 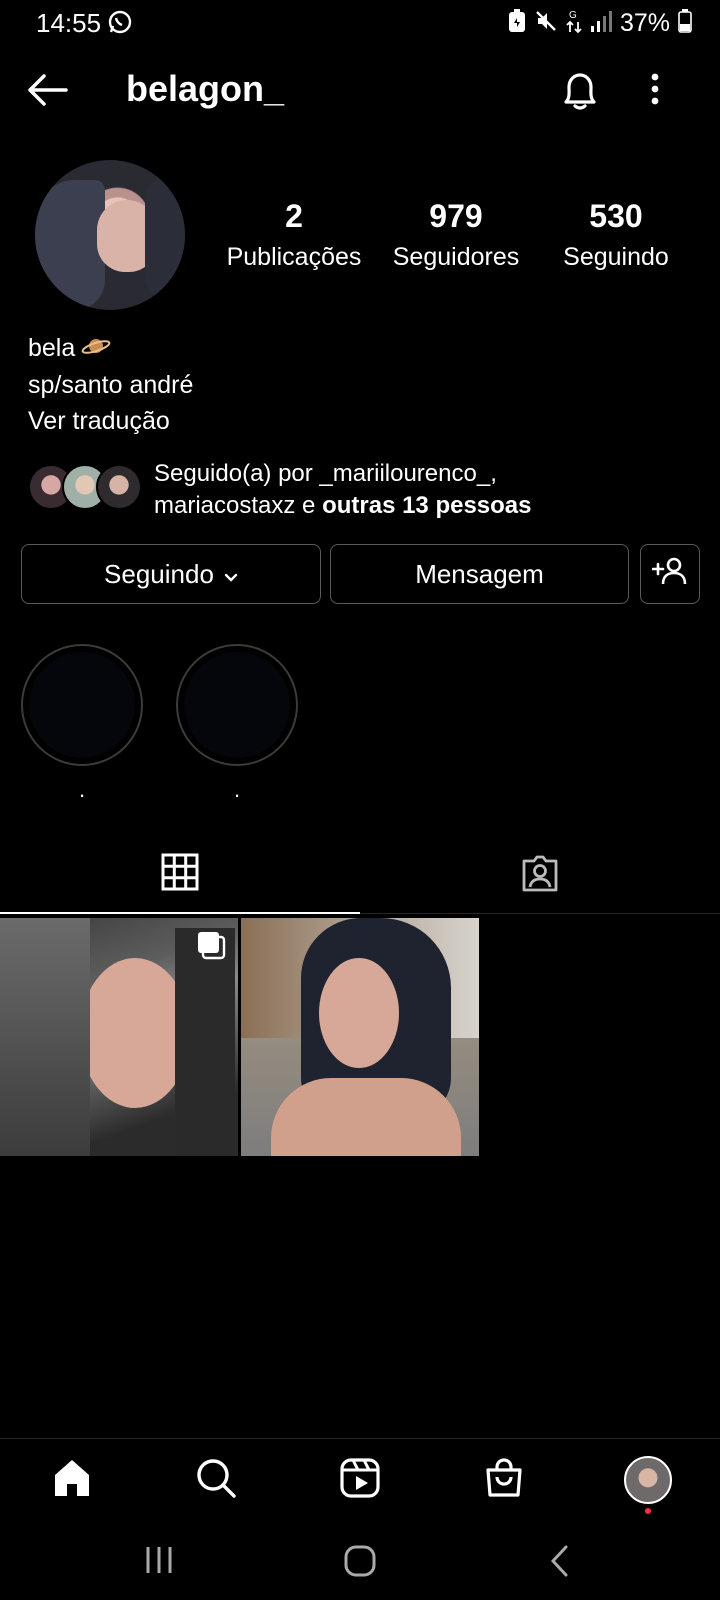 What do you see at coordinates (96, 349) in the screenshot?
I see `ringed-planet-icon` at bounding box center [96, 349].